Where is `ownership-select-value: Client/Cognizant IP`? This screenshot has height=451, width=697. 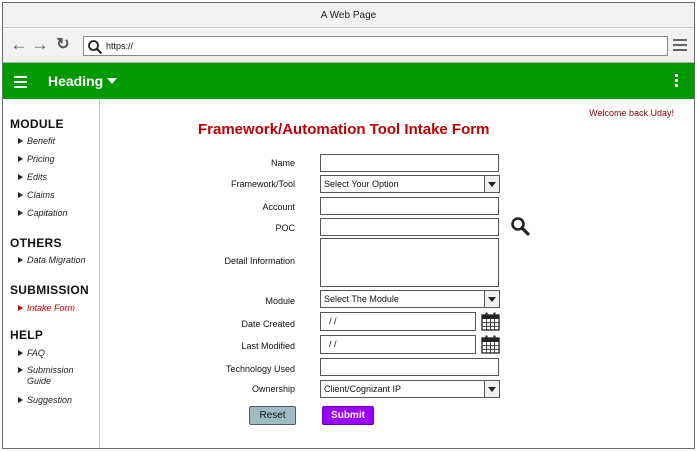
ownership-select-value: Client/Cognizant IP is located at coordinates (363, 389).